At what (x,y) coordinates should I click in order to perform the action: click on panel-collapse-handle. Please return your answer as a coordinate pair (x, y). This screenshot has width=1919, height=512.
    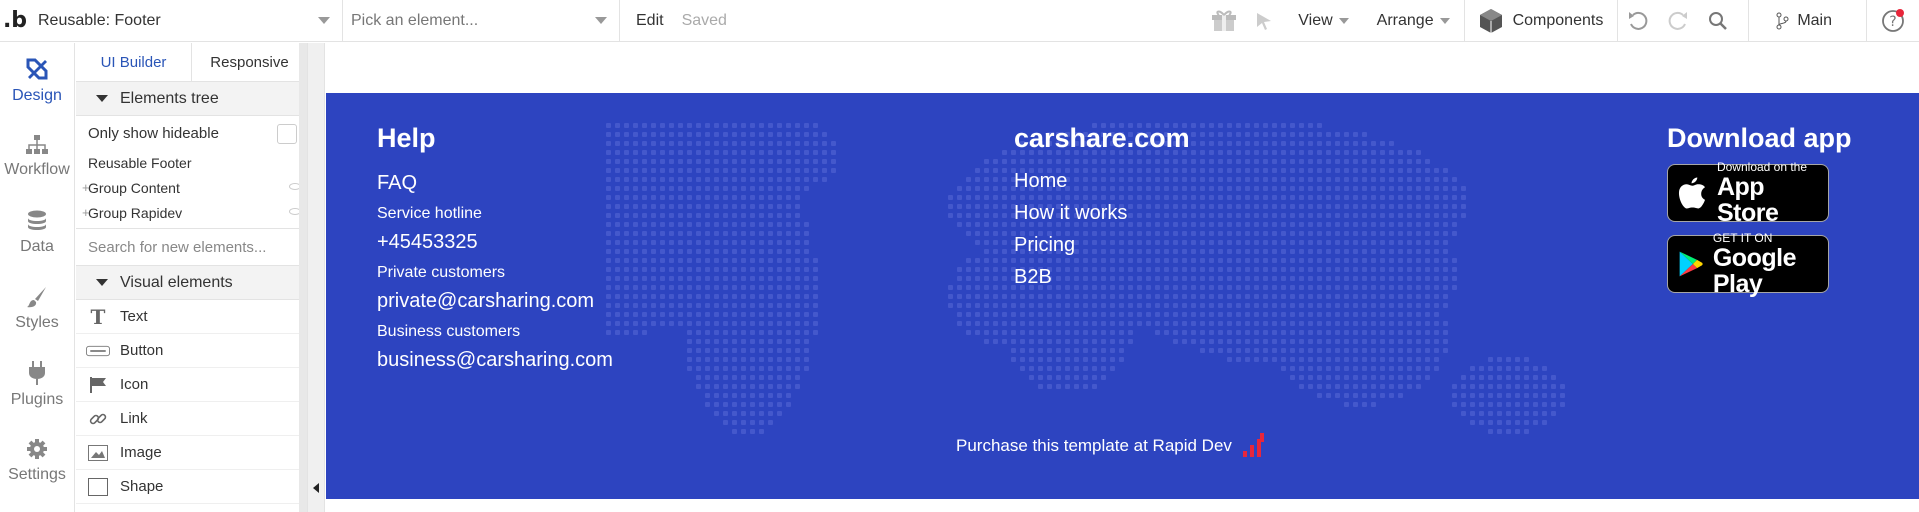
    Looking at the image, I should click on (316, 277).